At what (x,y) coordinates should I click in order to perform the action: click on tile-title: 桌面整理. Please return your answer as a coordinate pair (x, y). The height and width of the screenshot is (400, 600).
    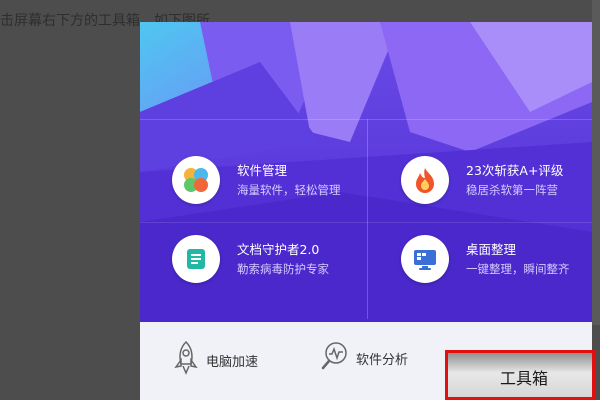
    Looking at the image, I should click on (491, 249).